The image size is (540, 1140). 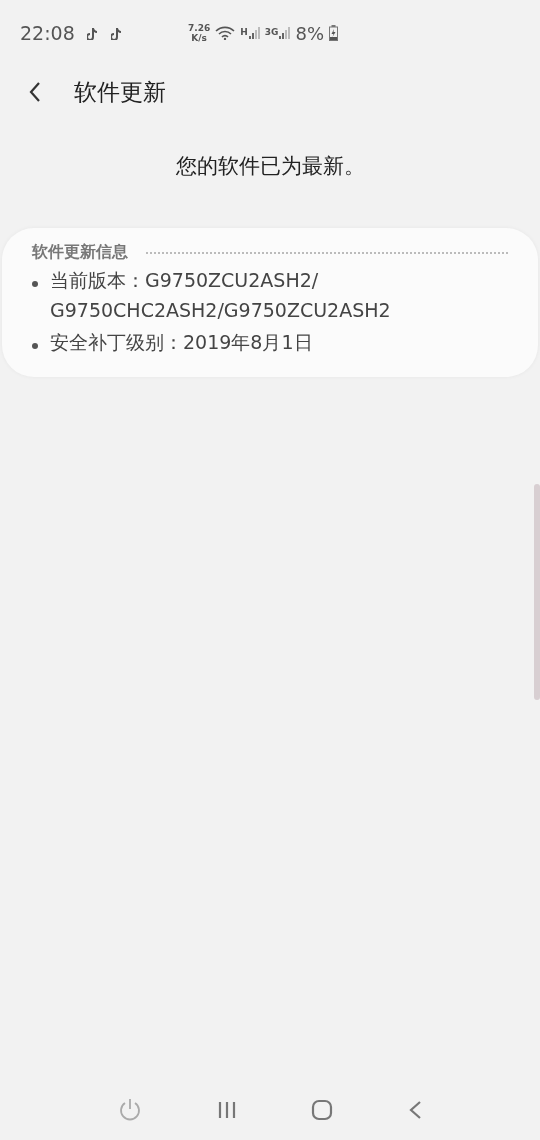 I want to click on page-title: 软件更新, so click(x=120, y=92).